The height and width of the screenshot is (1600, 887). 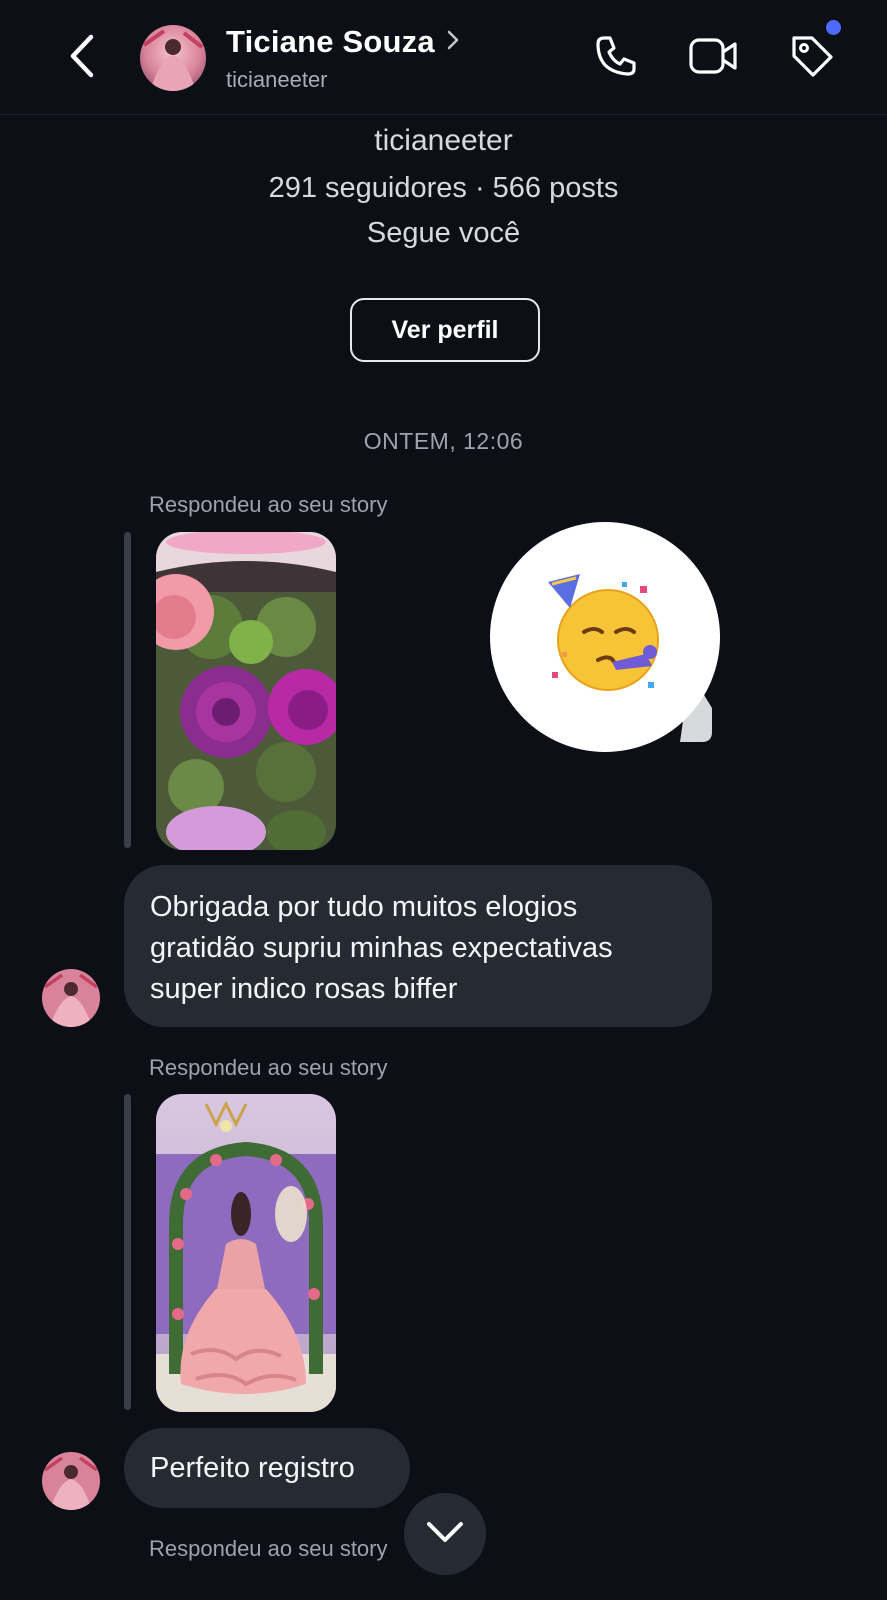 I want to click on chevron-down-icon, so click(x=445, y=1534).